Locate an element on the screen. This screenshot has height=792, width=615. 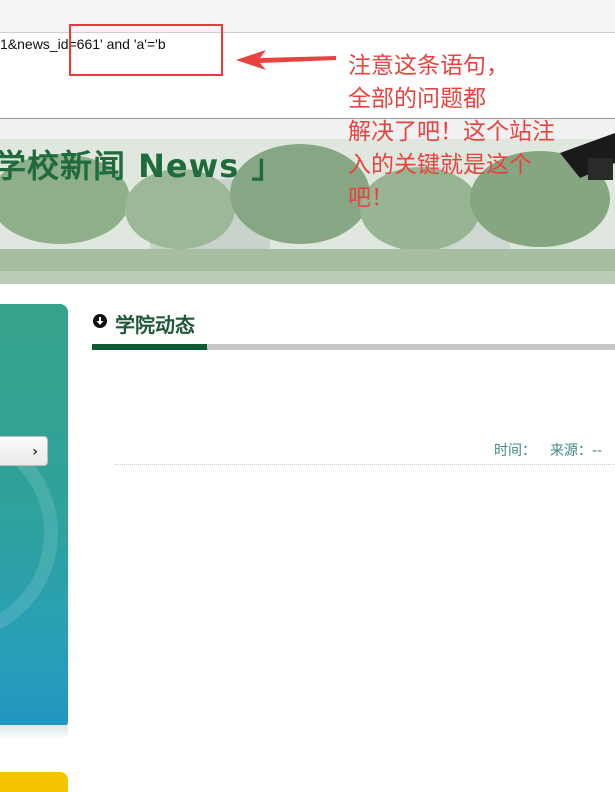
left-arrow-icon is located at coordinates (286, 60).